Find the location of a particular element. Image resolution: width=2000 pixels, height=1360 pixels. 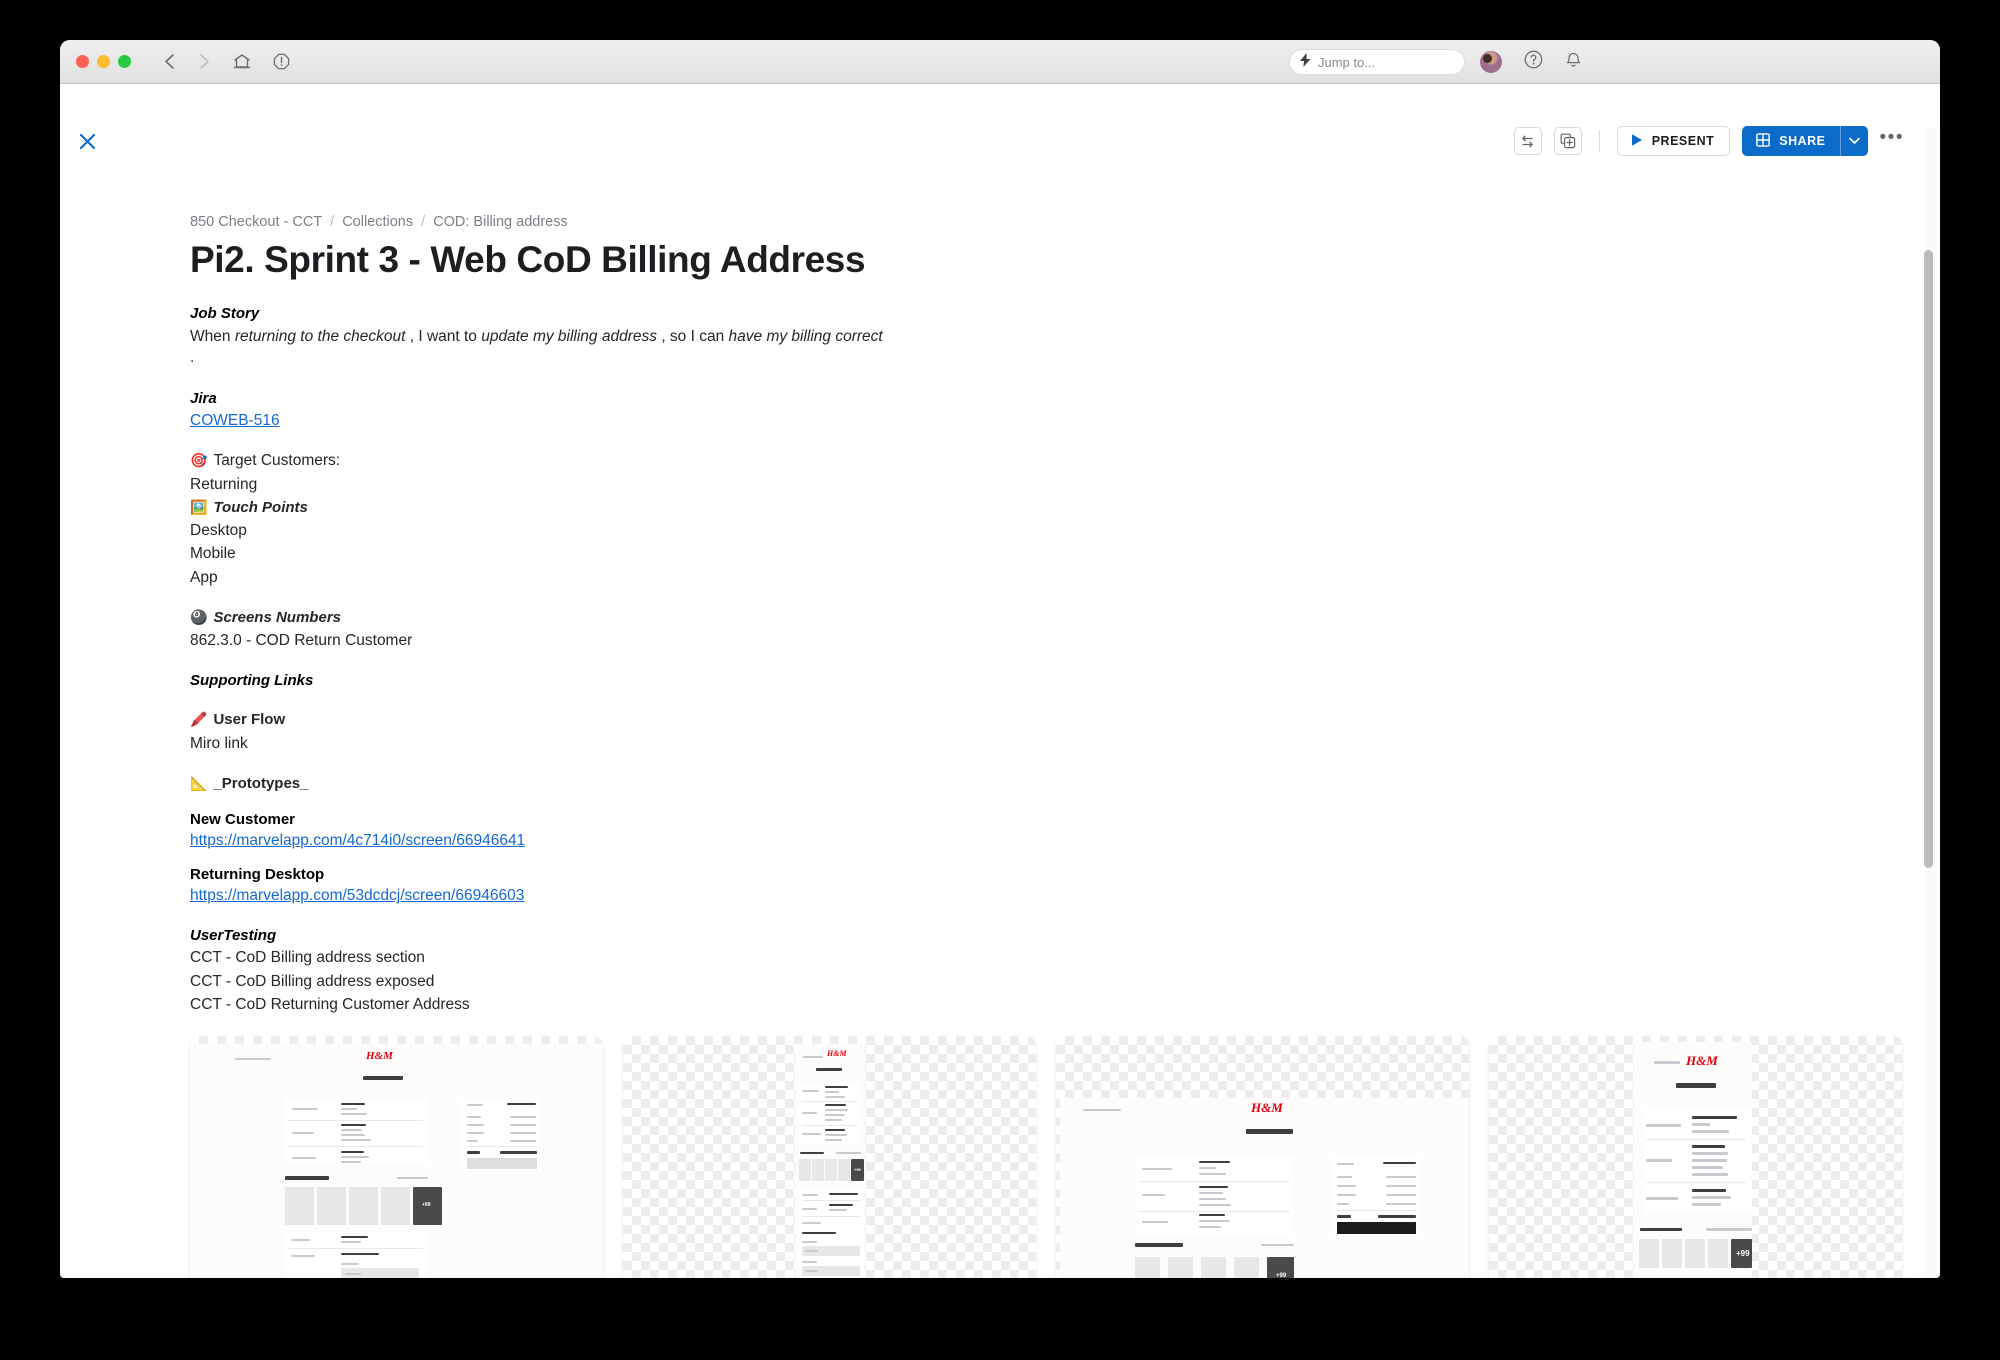

job-story-so: , so I can is located at coordinates (693, 336).